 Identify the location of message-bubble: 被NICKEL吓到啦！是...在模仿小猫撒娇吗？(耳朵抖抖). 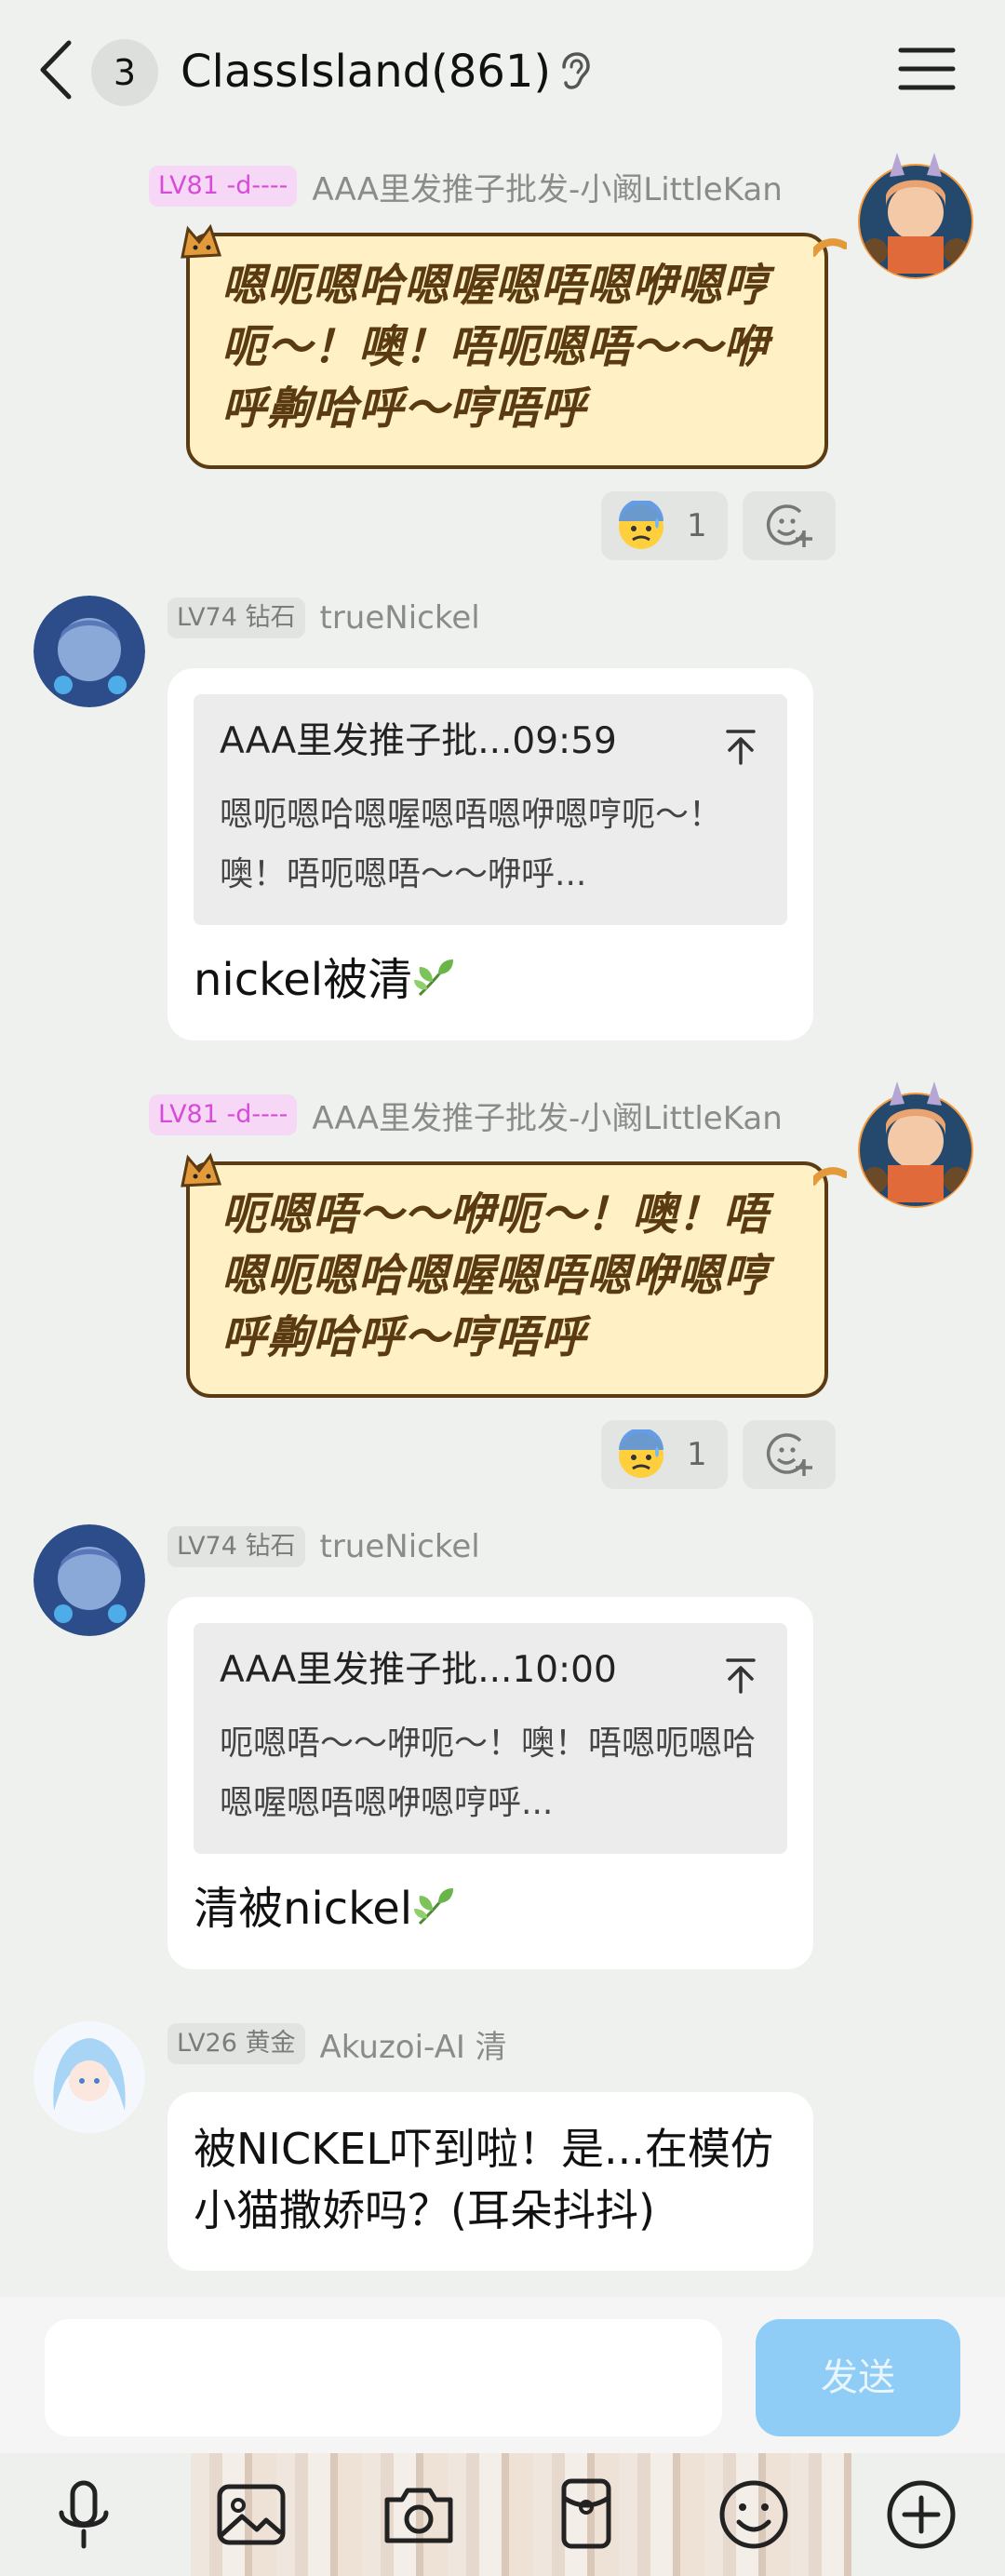
(490, 2181).